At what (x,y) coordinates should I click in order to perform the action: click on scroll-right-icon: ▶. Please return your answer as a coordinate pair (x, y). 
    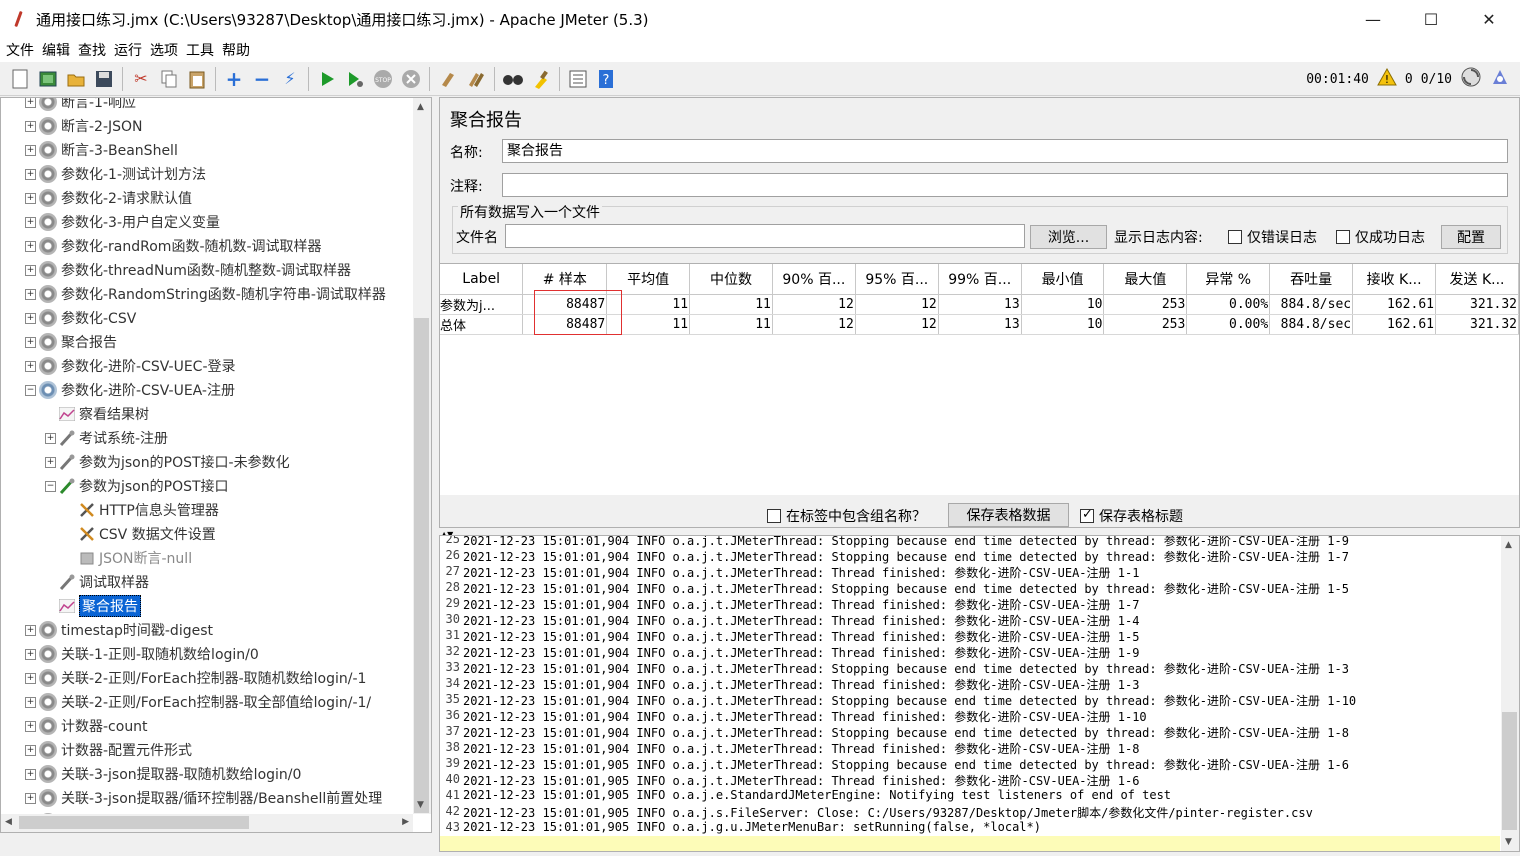
    Looking at the image, I should click on (405, 822).